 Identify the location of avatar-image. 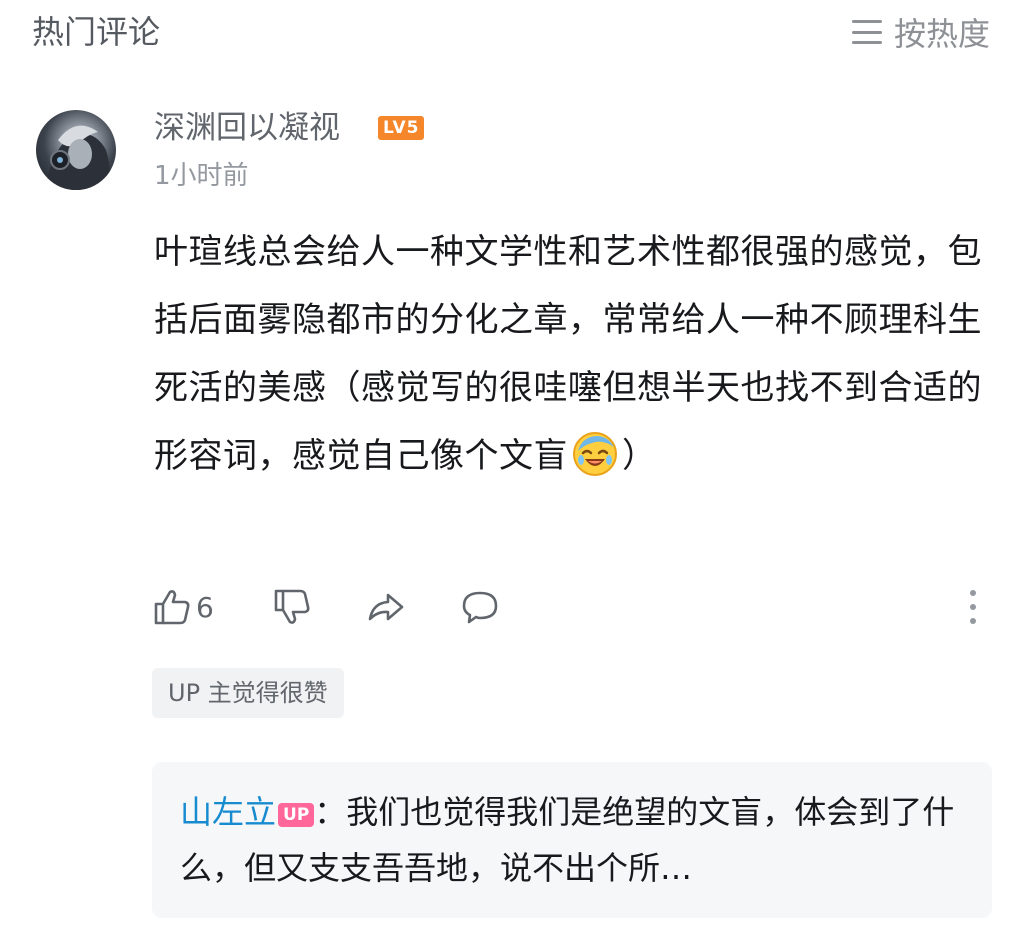
(78, 157).